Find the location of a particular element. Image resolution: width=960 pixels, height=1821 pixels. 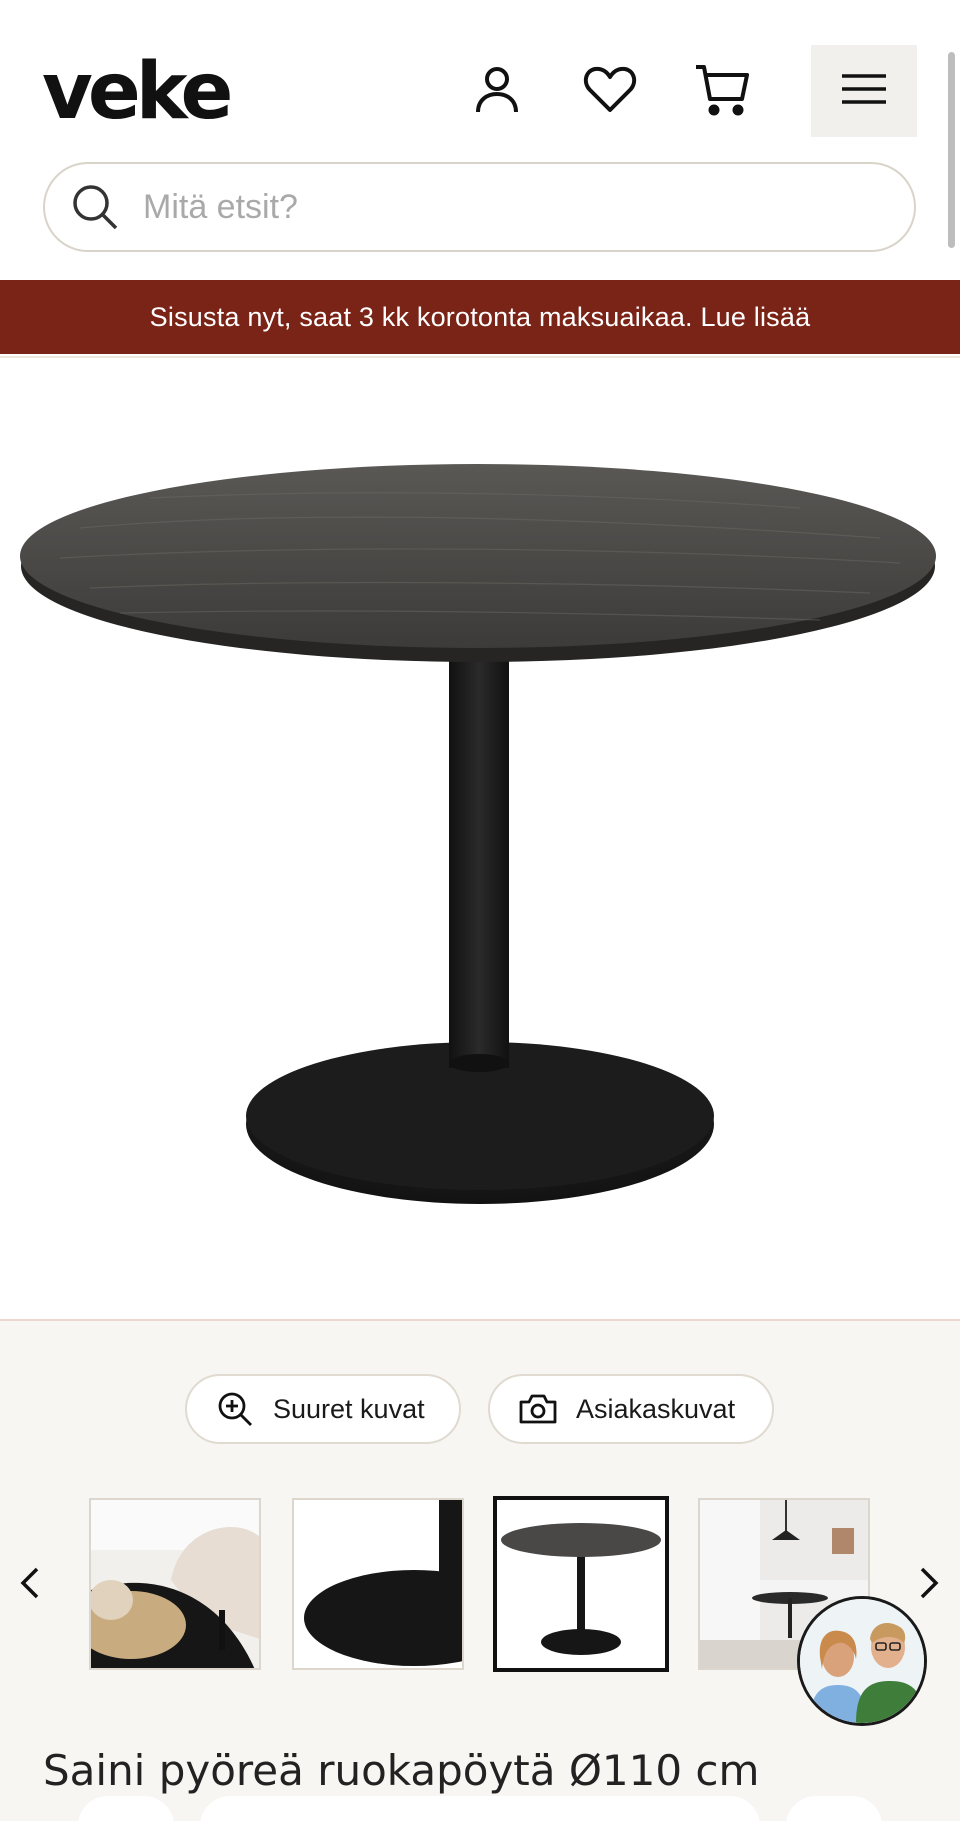

search-icon is located at coordinates (95, 207).